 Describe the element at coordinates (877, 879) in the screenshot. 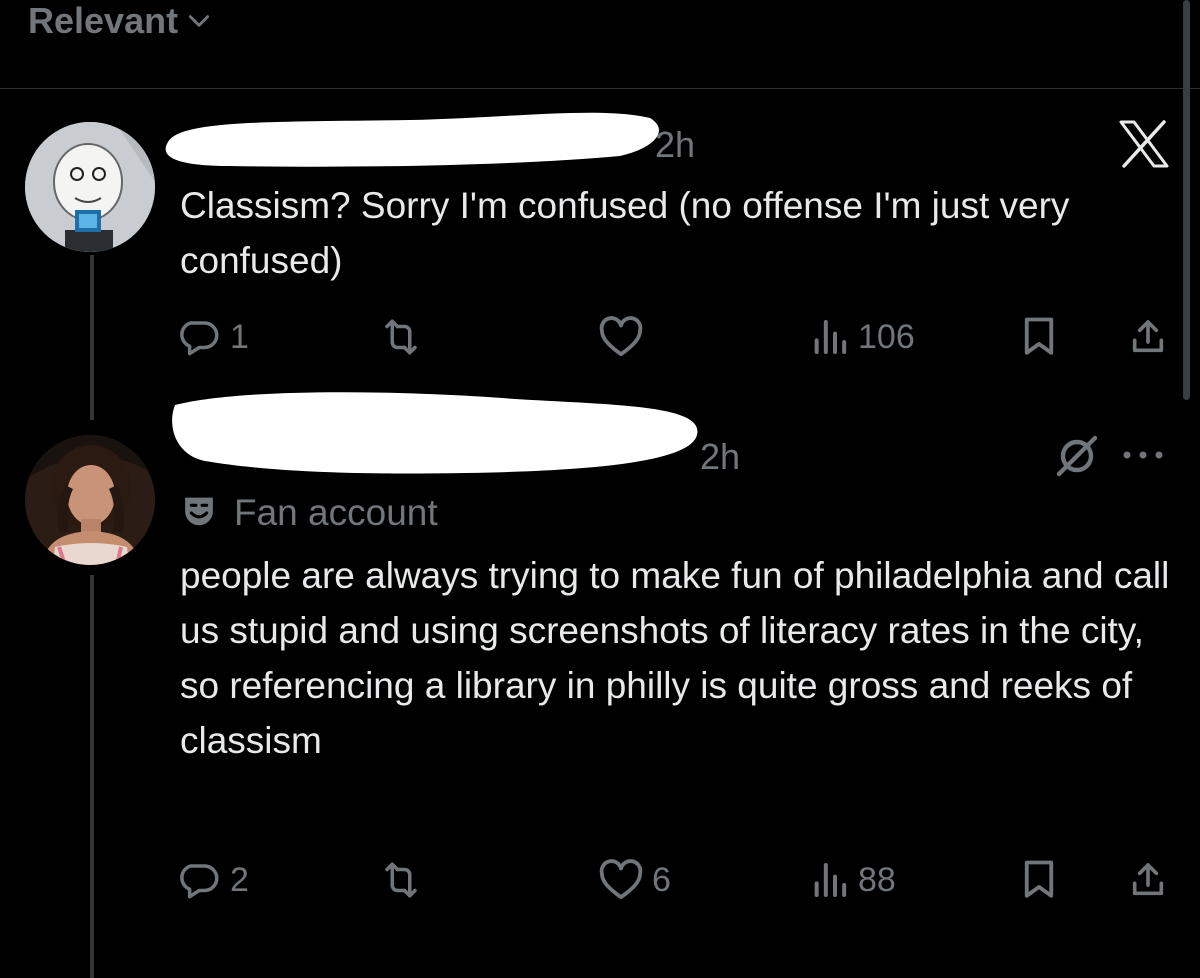

I see `views-count: 88` at that location.